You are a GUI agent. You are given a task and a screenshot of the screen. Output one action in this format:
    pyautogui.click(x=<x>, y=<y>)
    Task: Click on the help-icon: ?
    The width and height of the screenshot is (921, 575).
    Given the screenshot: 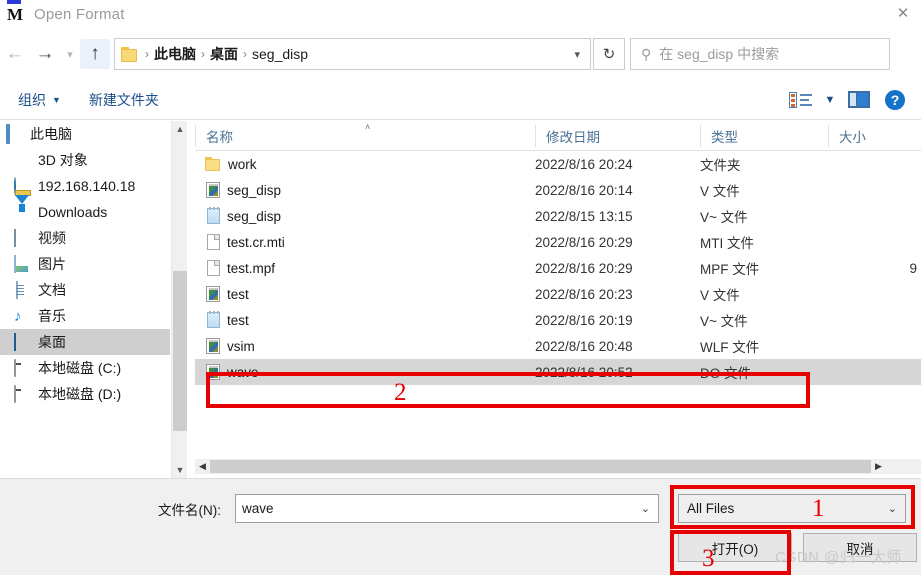 What is the action you would take?
    pyautogui.click(x=895, y=100)
    